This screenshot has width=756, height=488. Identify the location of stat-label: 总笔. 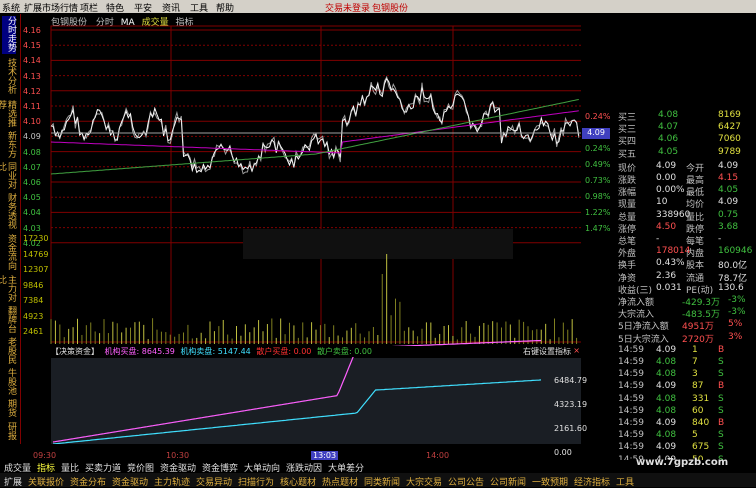
(627, 242).